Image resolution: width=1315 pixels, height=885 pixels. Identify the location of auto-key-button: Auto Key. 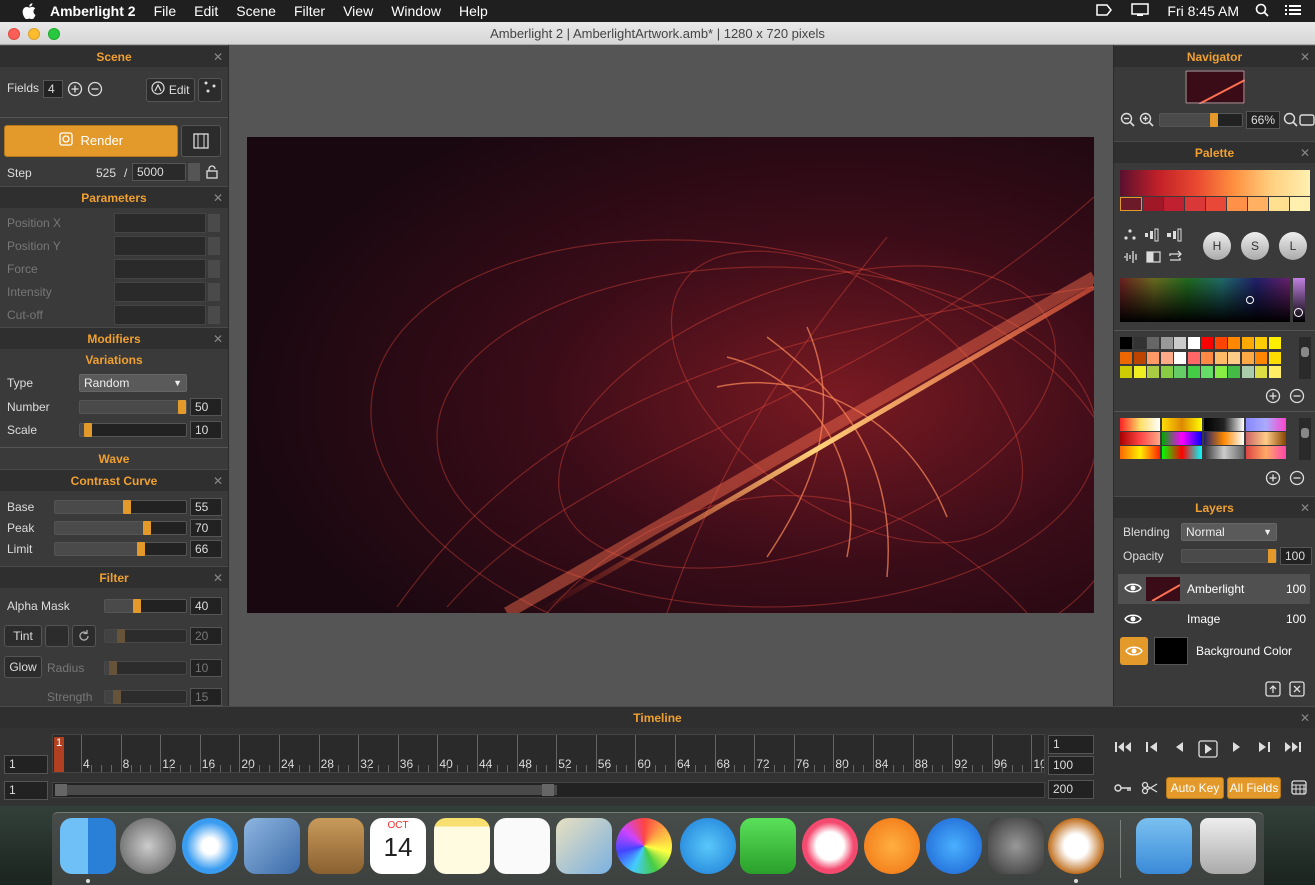
(1195, 788).